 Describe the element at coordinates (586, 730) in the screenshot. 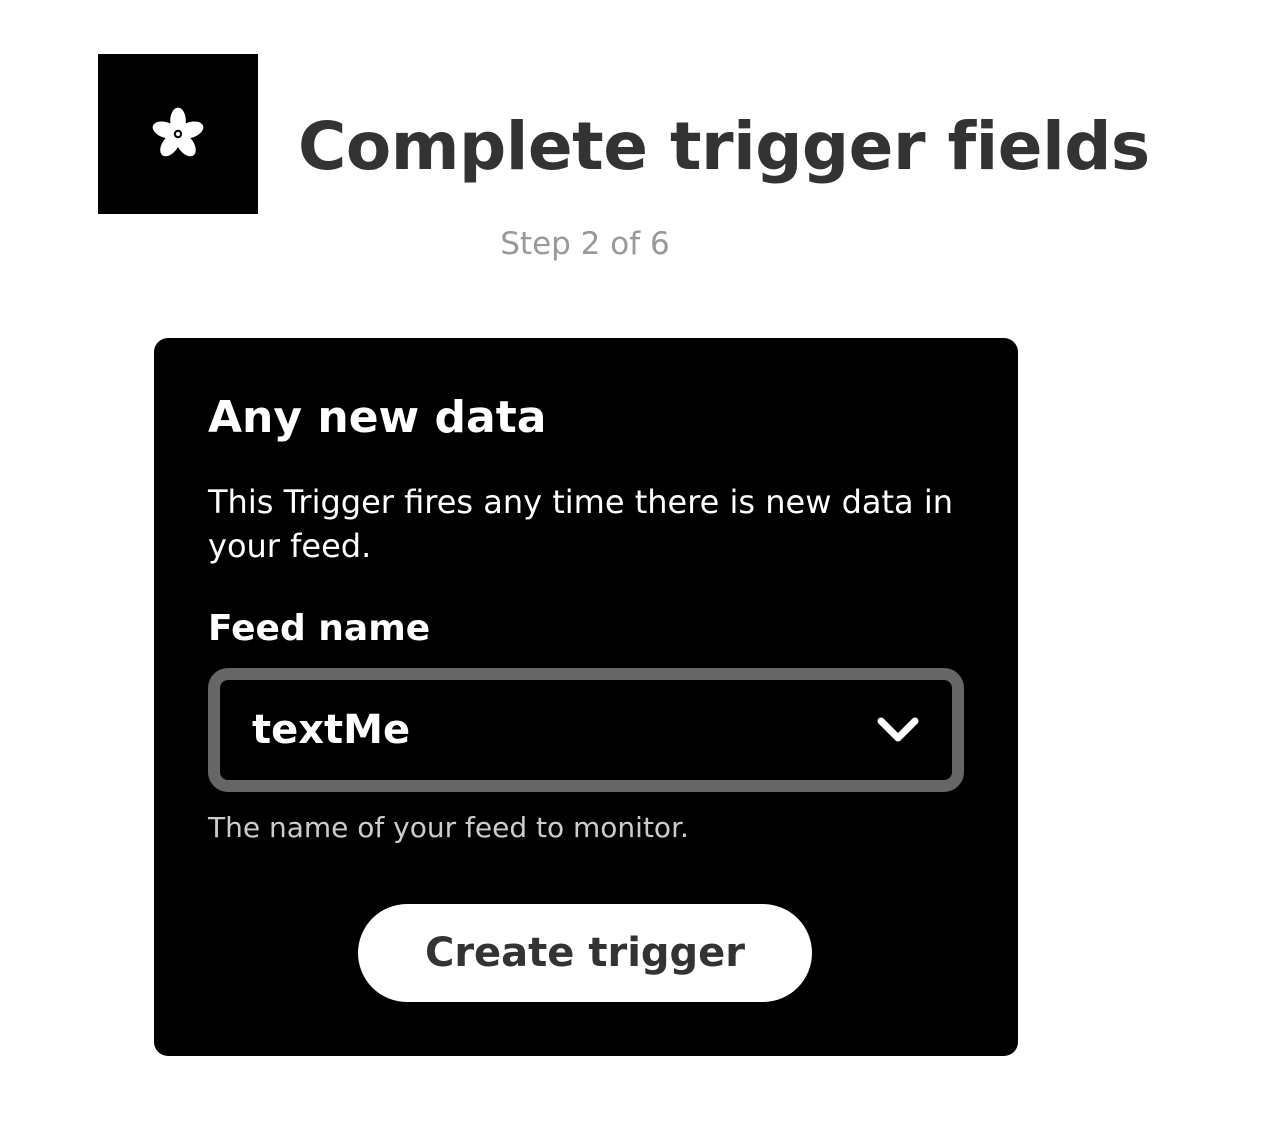

I see `feed-name-select: textMe` at that location.